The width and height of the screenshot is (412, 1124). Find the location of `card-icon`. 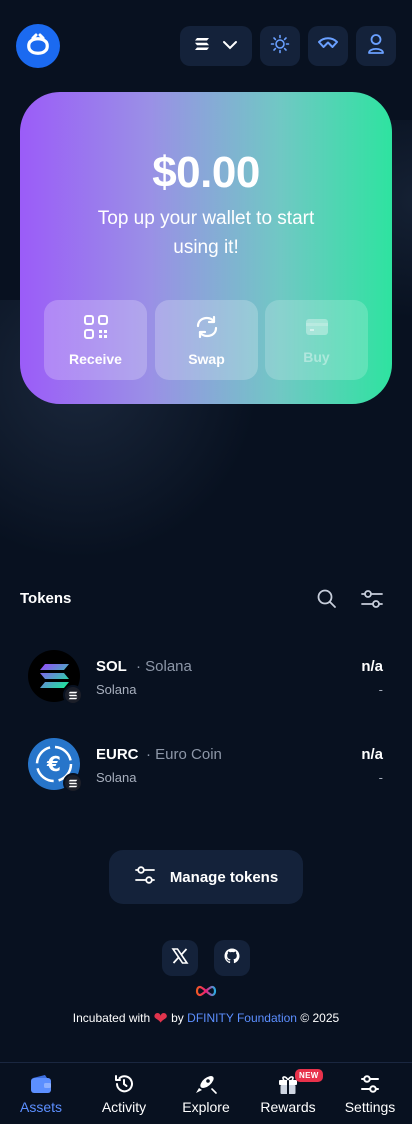

card-icon is located at coordinates (317, 328).